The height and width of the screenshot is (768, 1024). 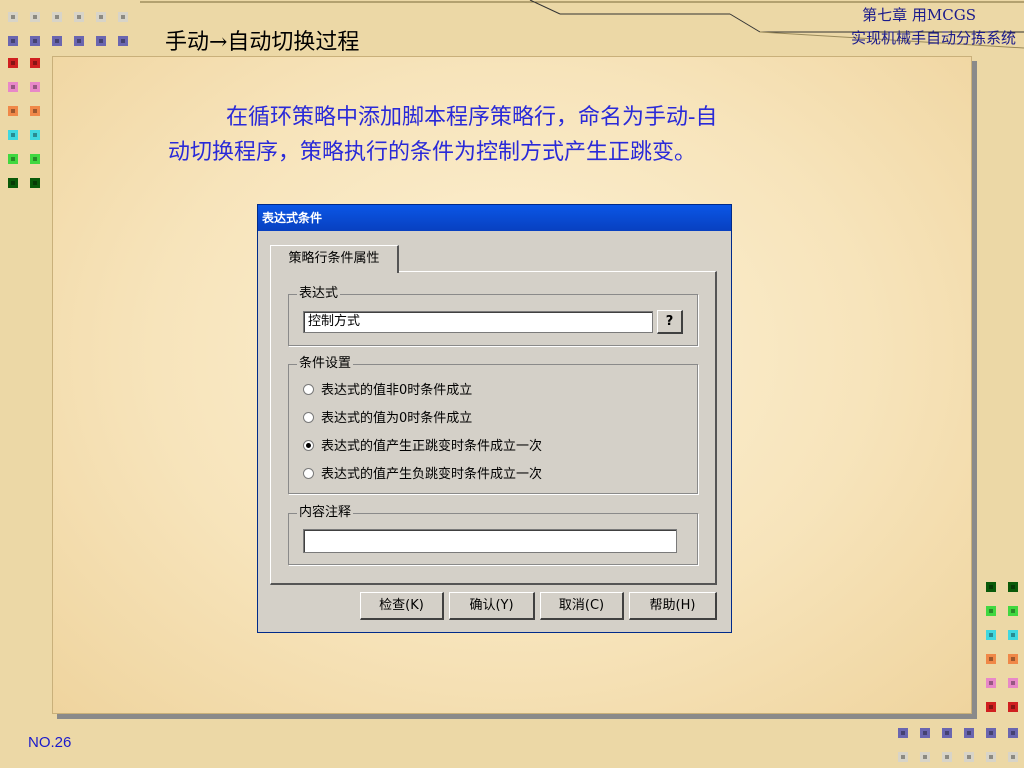 I want to click on tab-strategy-condition-properties: 策略行条件属性, so click(x=334, y=259).